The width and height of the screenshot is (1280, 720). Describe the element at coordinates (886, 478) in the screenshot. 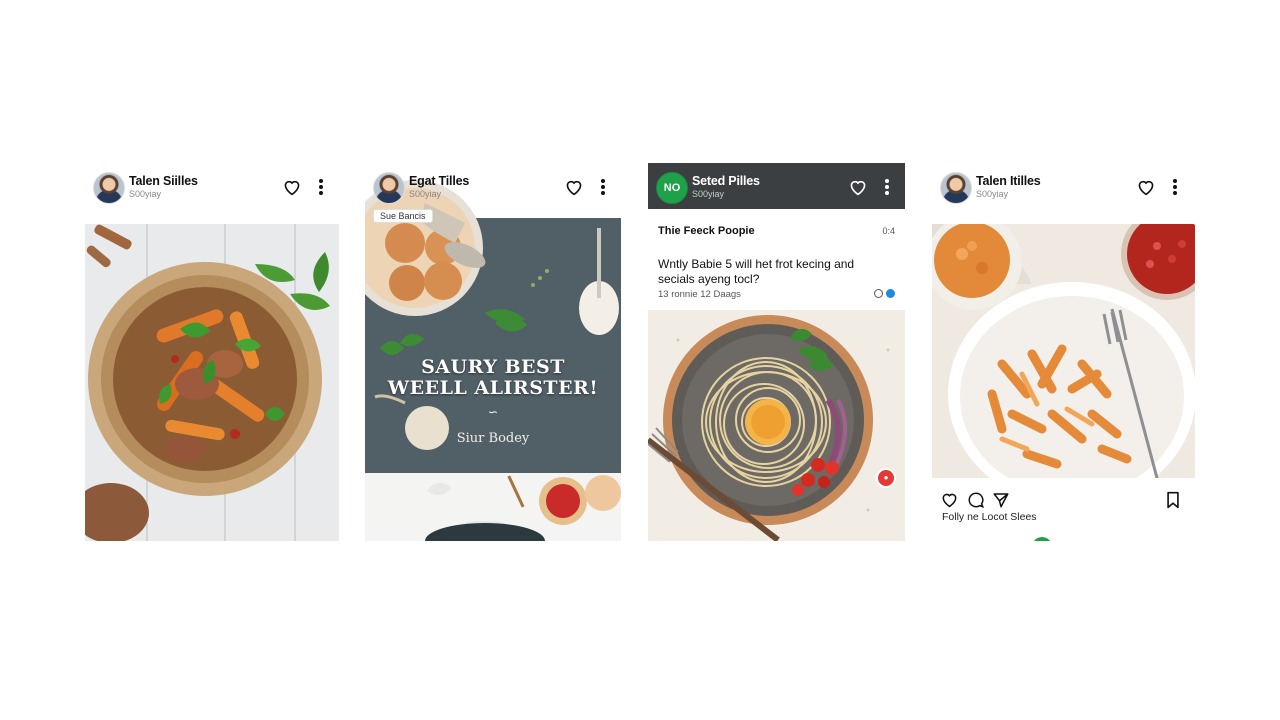

I see `like-badge-icon: ●` at that location.